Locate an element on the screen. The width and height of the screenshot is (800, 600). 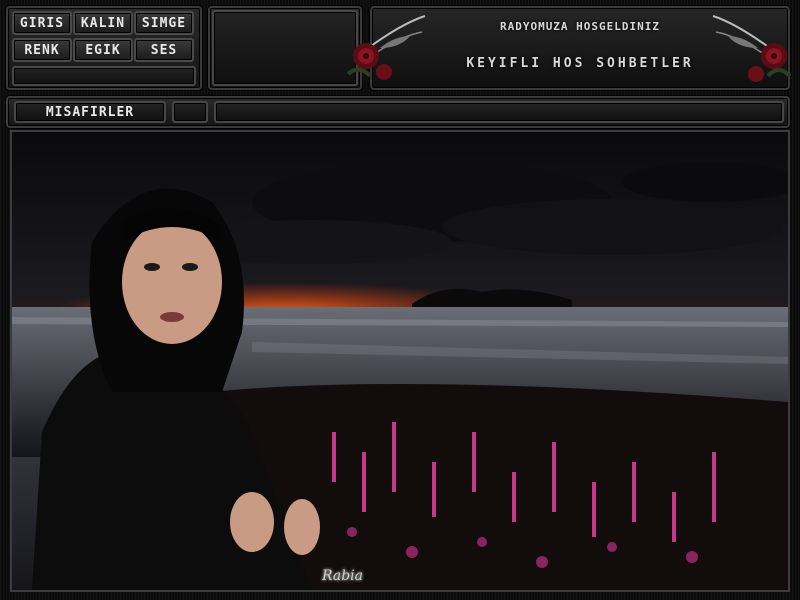
sound-button: SES is located at coordinates (164, 50).